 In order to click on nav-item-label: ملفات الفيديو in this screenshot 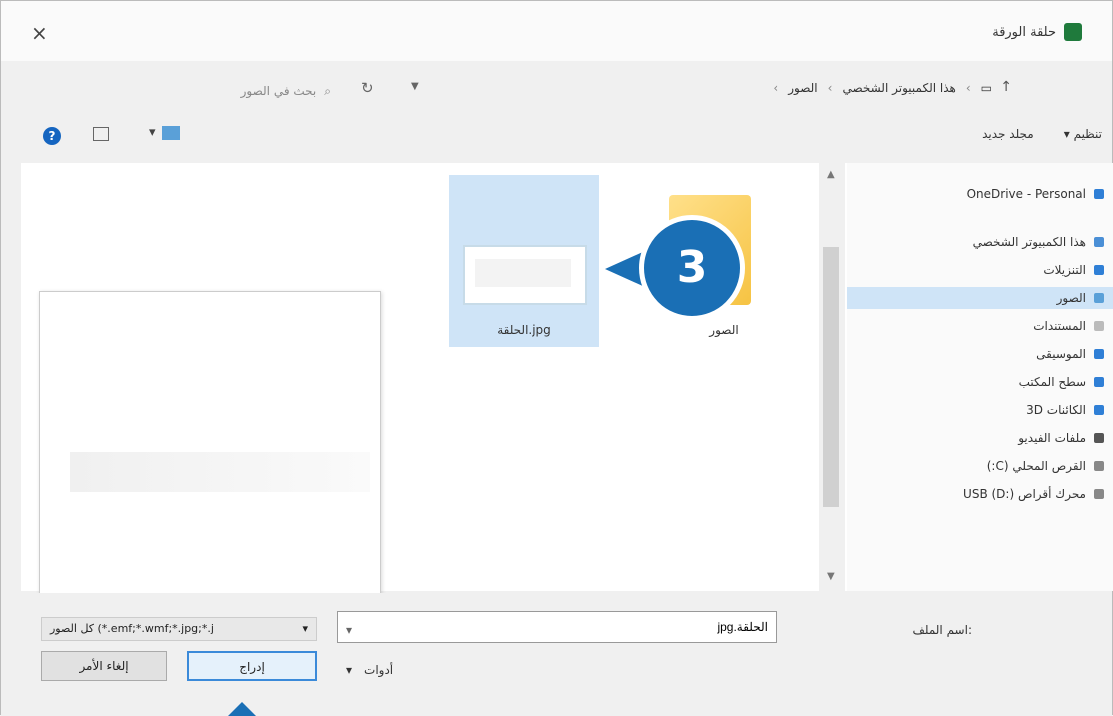, I will do `click(1052, 438)`.